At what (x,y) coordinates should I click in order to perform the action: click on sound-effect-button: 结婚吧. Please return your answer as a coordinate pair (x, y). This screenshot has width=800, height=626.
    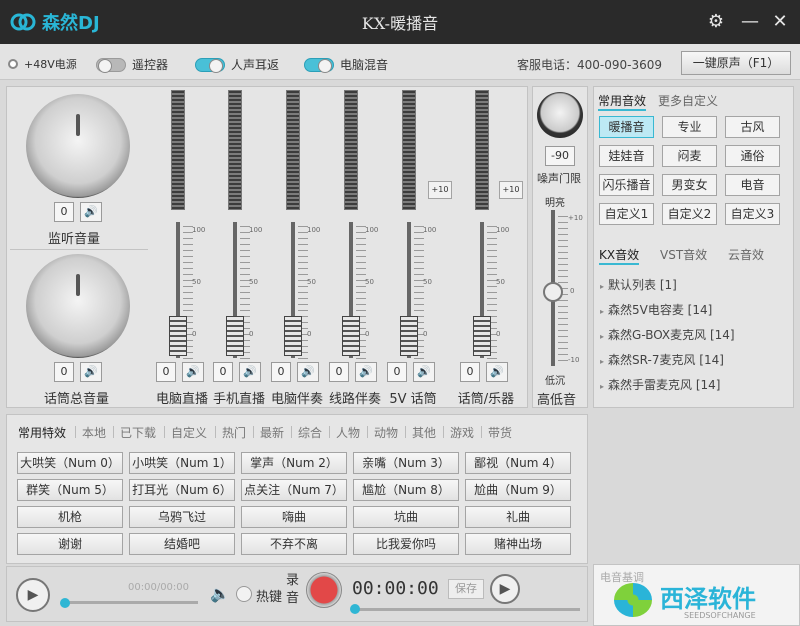
    Looking at the image, I should click on (182, 544).